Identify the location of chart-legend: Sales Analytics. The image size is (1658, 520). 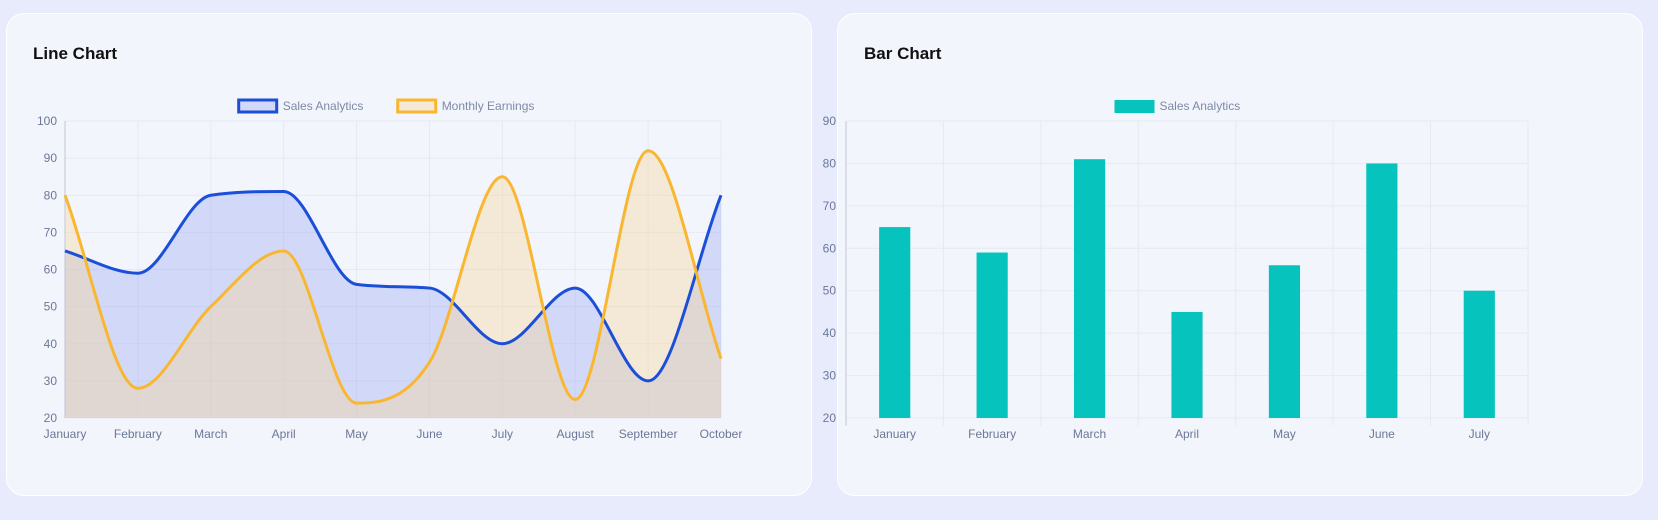
(1177, 106).